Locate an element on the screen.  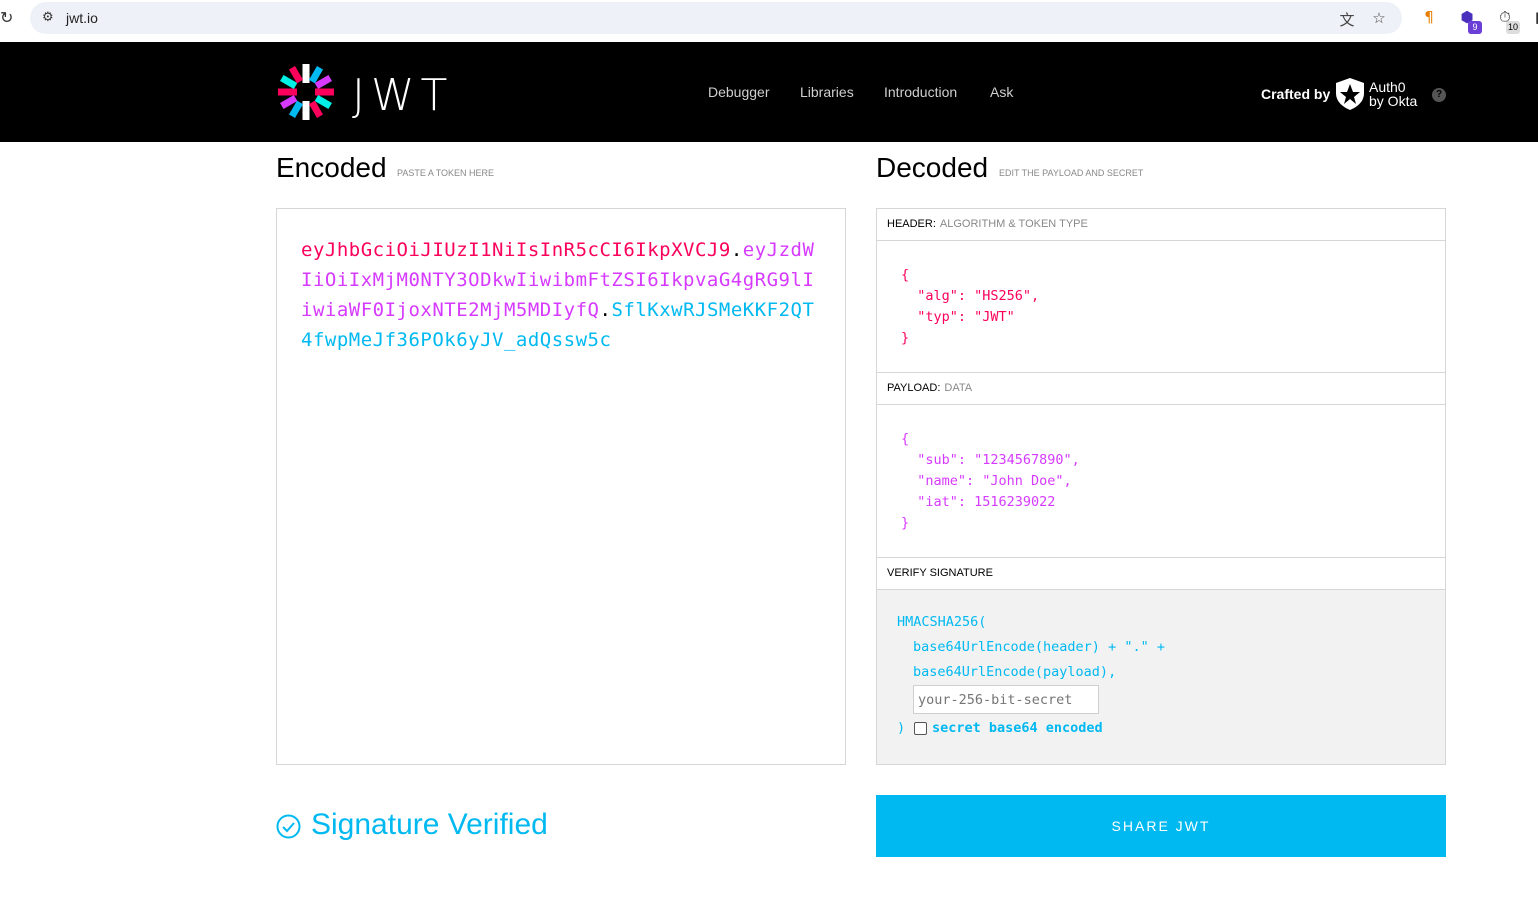
payload-desc: DATA is located at coordinates (958, 388).